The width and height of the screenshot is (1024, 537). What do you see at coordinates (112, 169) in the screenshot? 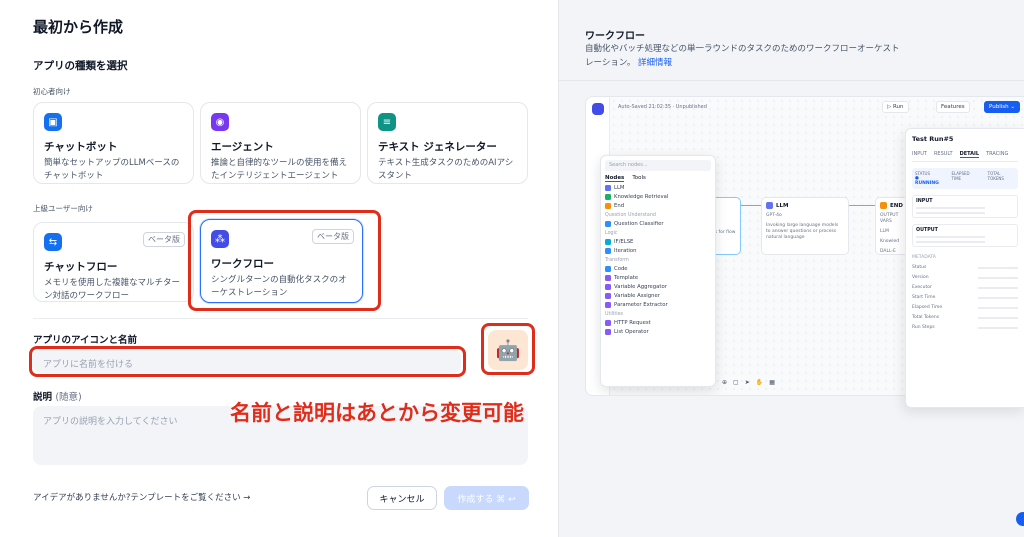
I see `app-type-desc: 簡単なセットアップのLLMベースのチャットボット` at bounding box center [112, 169].